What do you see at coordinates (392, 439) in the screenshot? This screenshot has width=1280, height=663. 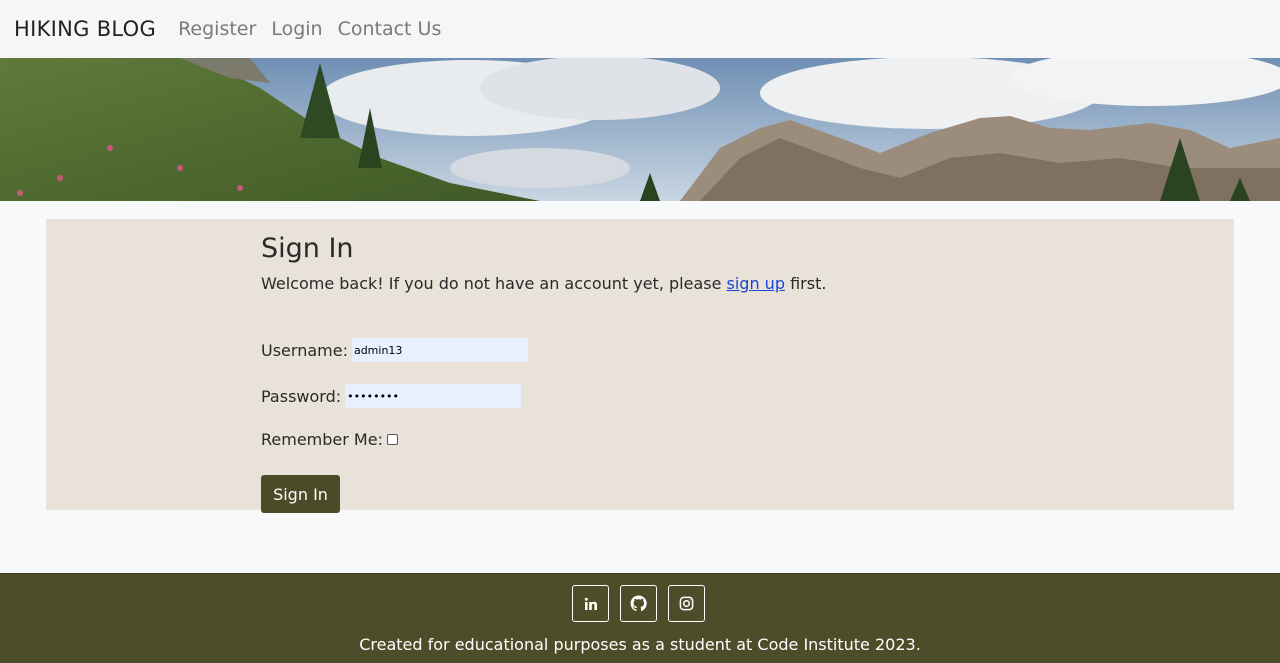 I see `remember-checkbox` at bounding box center [392, 439].